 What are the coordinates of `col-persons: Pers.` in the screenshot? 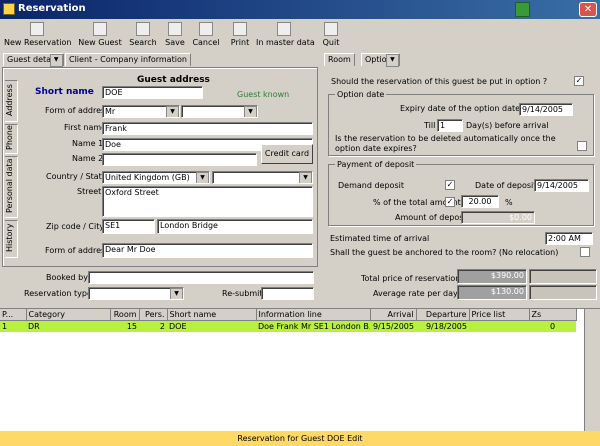 It's located at (153, 315).